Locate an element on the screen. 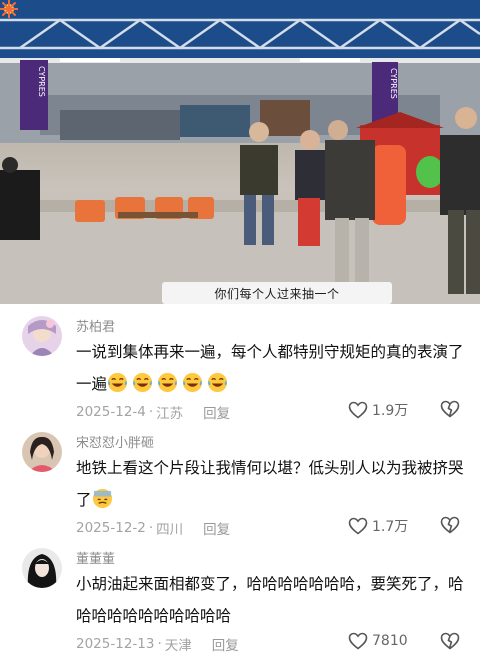  like-button: 1.9万 is located at coordinates (378, 410).